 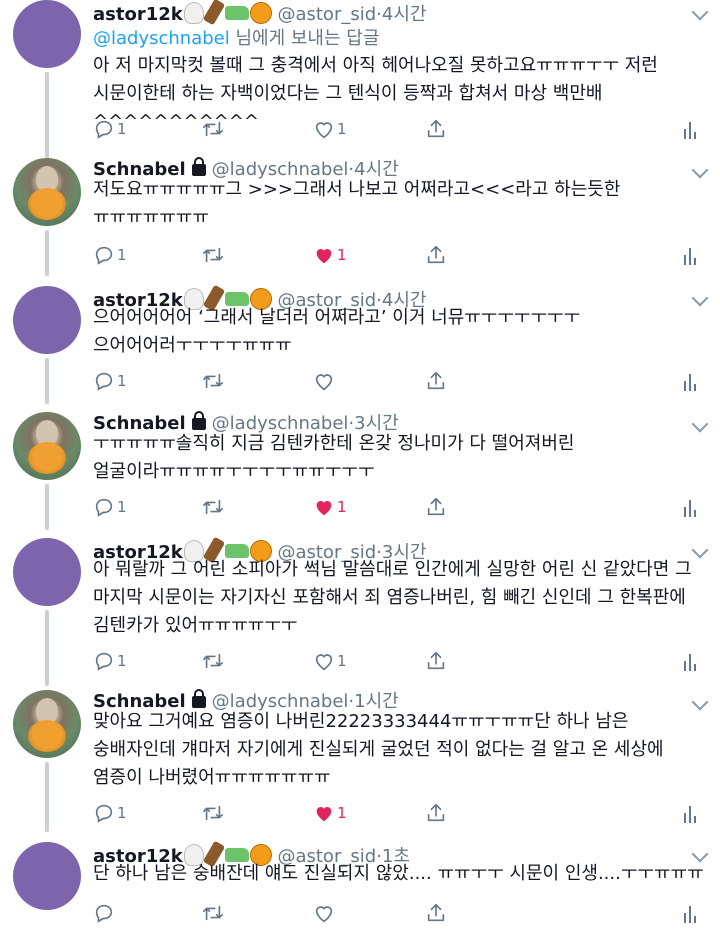 What do you see at coordinates (193, 13) in the screenshot?
I see `ghost-emoji-icon` at bounding box center [193, 13].